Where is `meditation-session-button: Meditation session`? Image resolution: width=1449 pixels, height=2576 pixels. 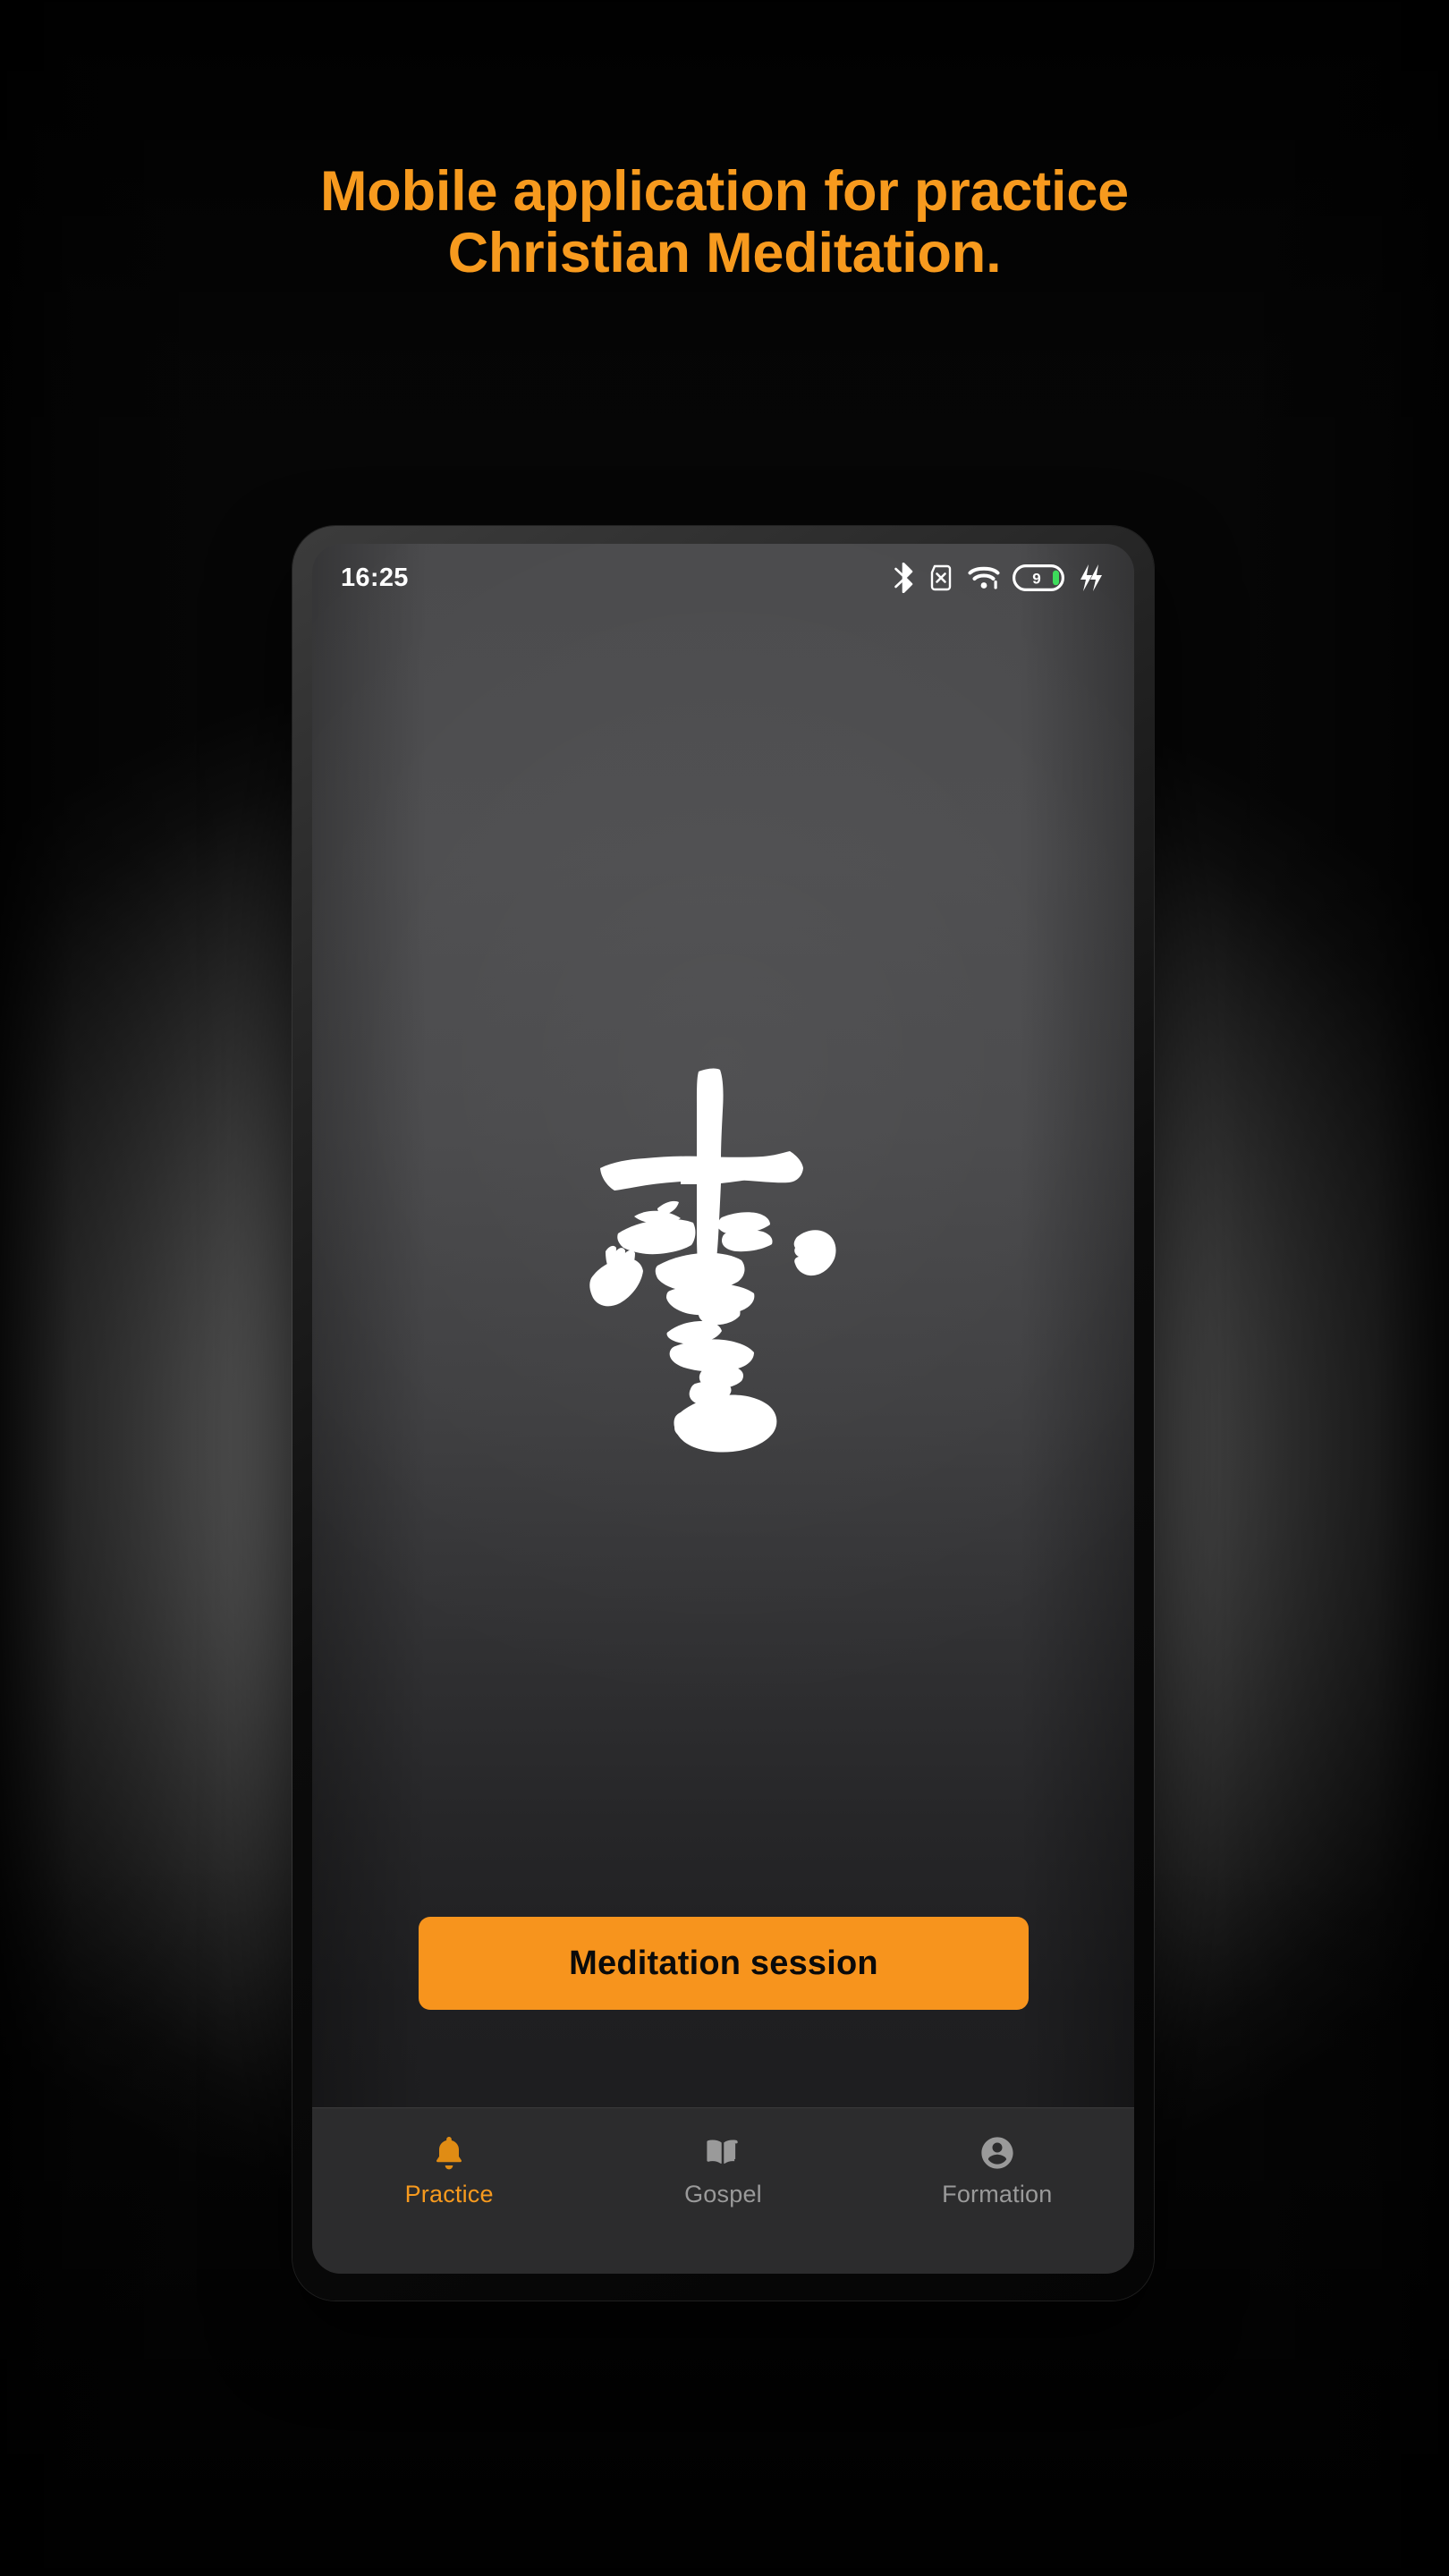 meditation-session-button: Meditation session is located at coordinates (724, 1963).